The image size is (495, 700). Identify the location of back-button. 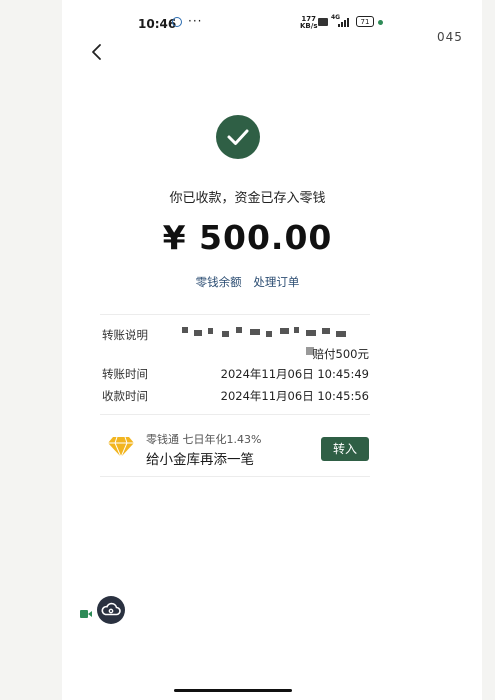
(98, 52).